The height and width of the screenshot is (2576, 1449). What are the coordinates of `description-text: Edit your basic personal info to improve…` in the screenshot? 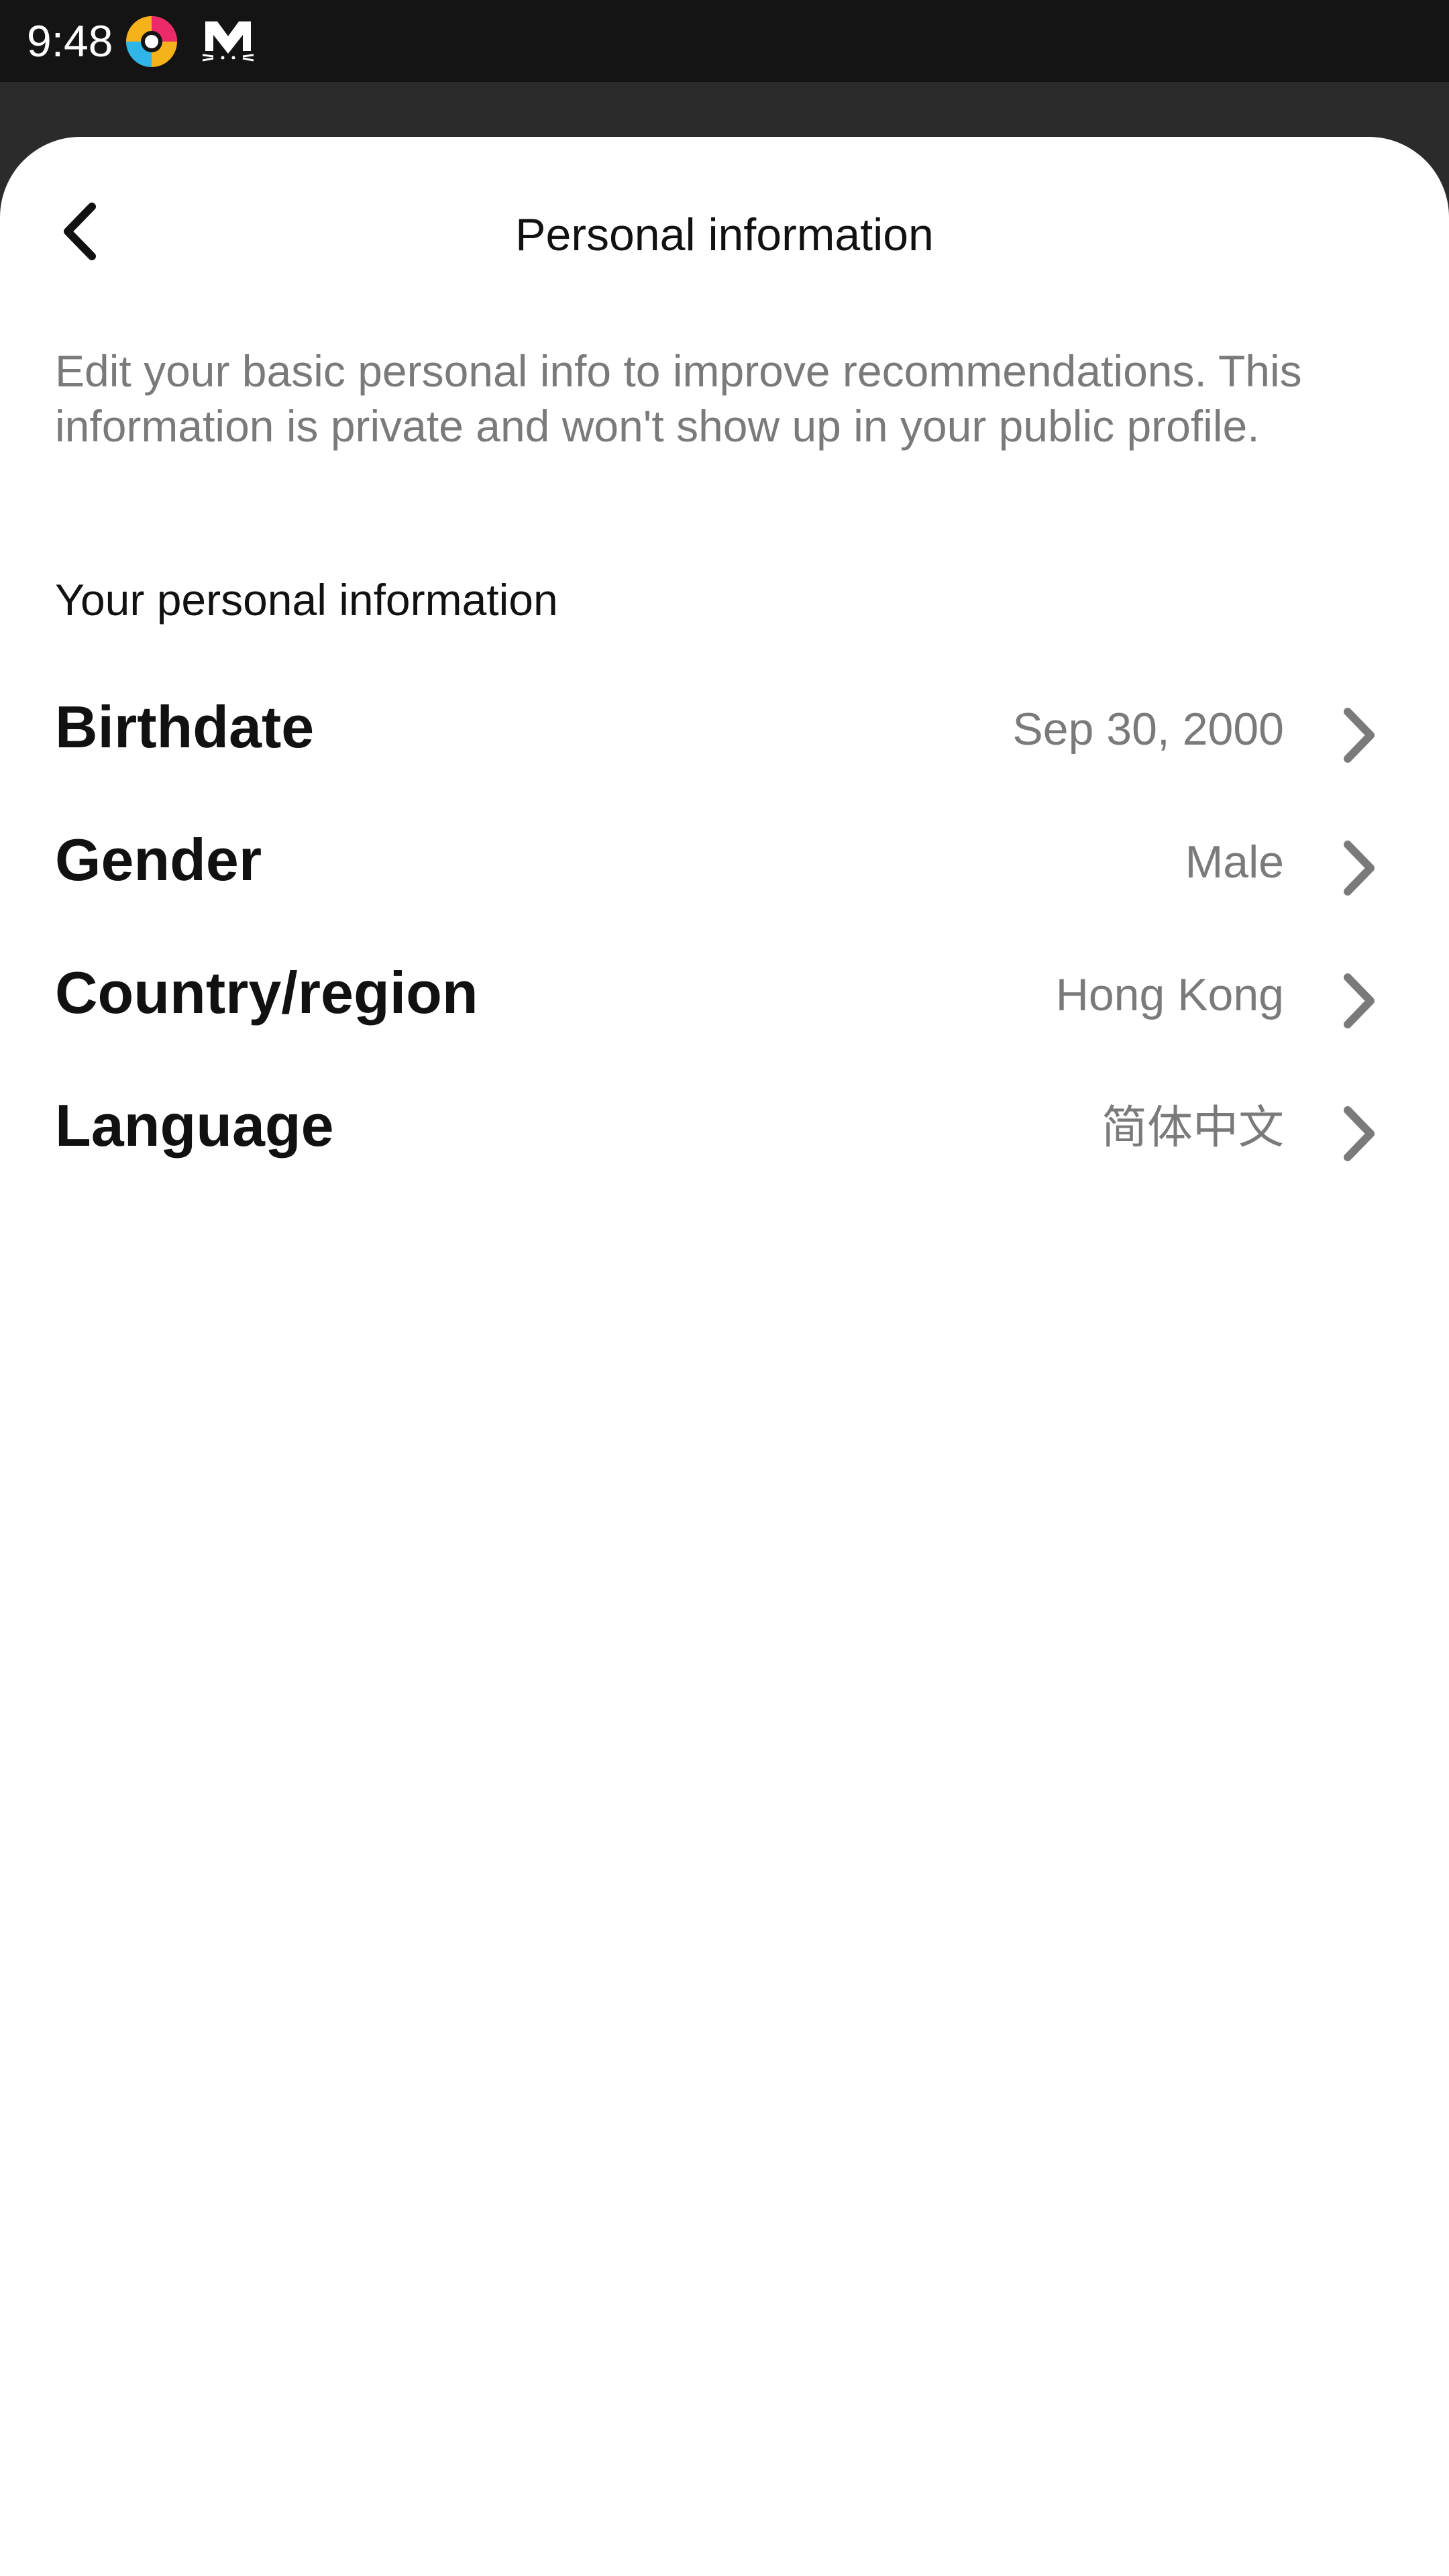 It's located at (678, 398).